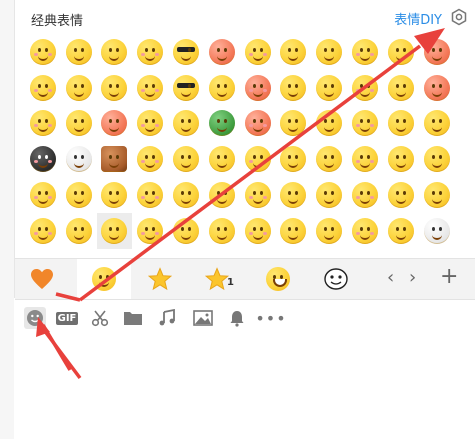  What do you see at coordinates (100, 318) in the screenshot?
I see `screenshot-button` at bounding box center [100, 318].